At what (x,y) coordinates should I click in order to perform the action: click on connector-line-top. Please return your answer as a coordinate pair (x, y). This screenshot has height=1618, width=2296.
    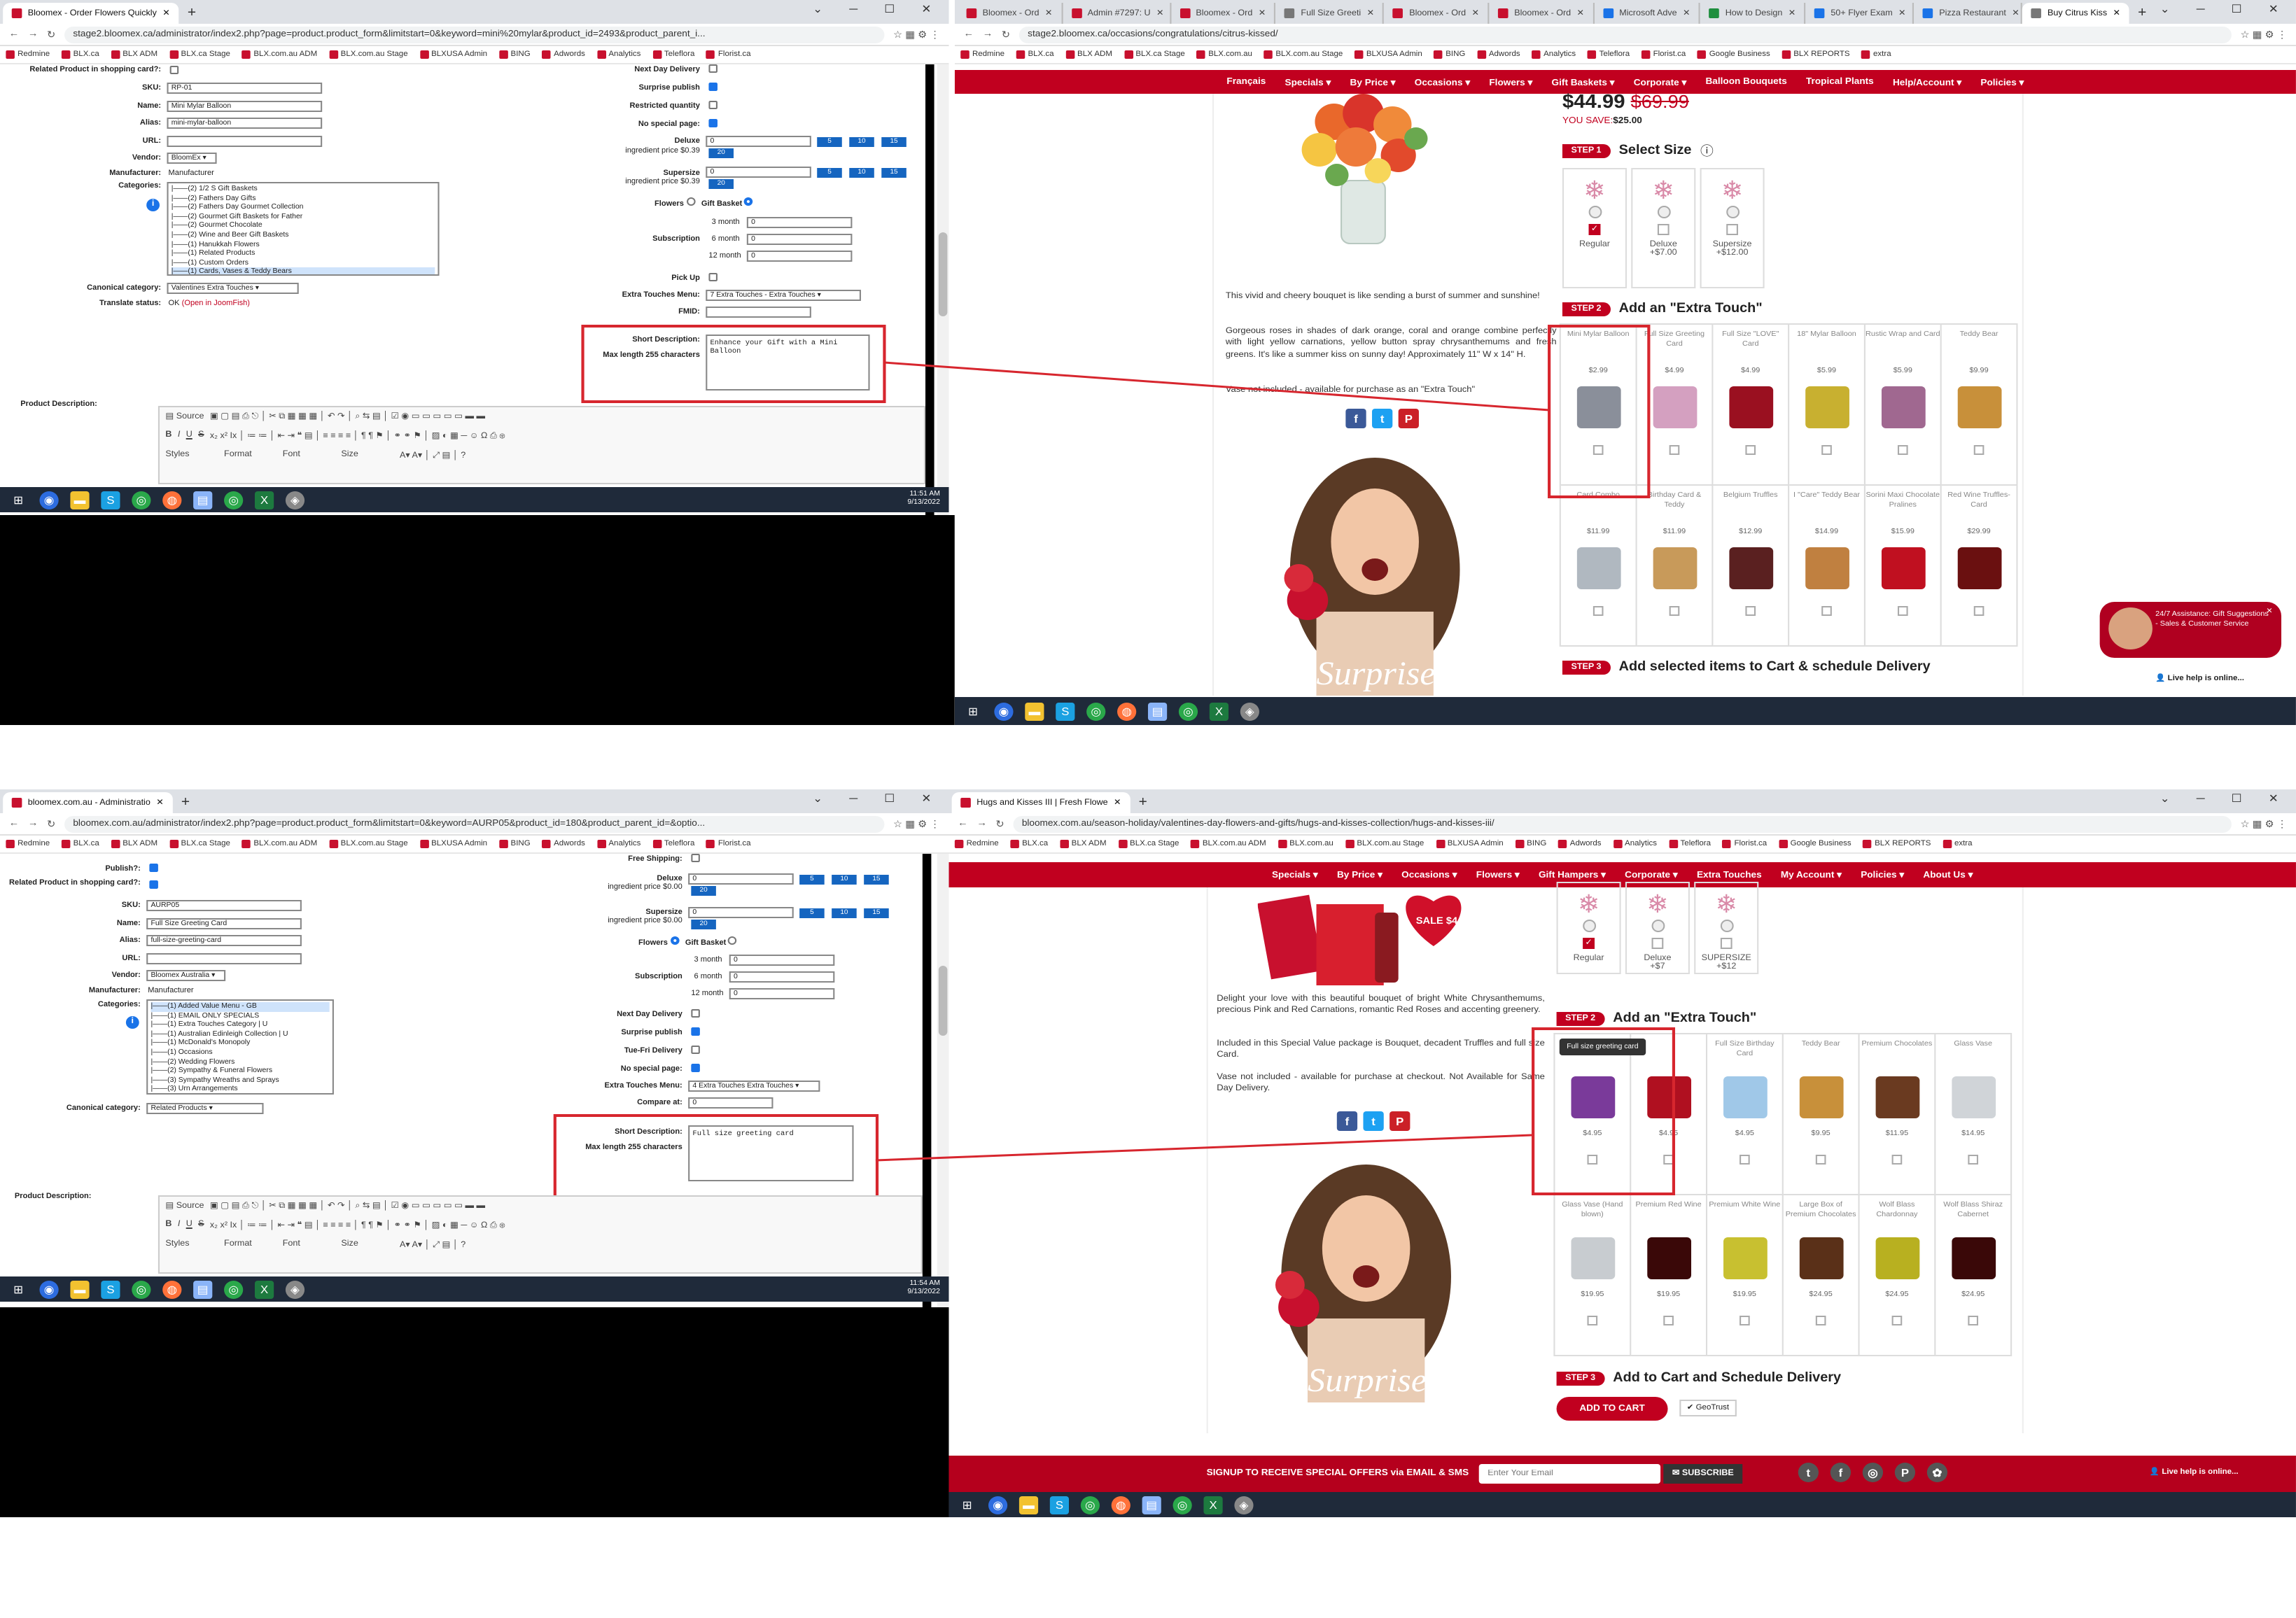
    Looking at the image, I should click on (1217, 386).